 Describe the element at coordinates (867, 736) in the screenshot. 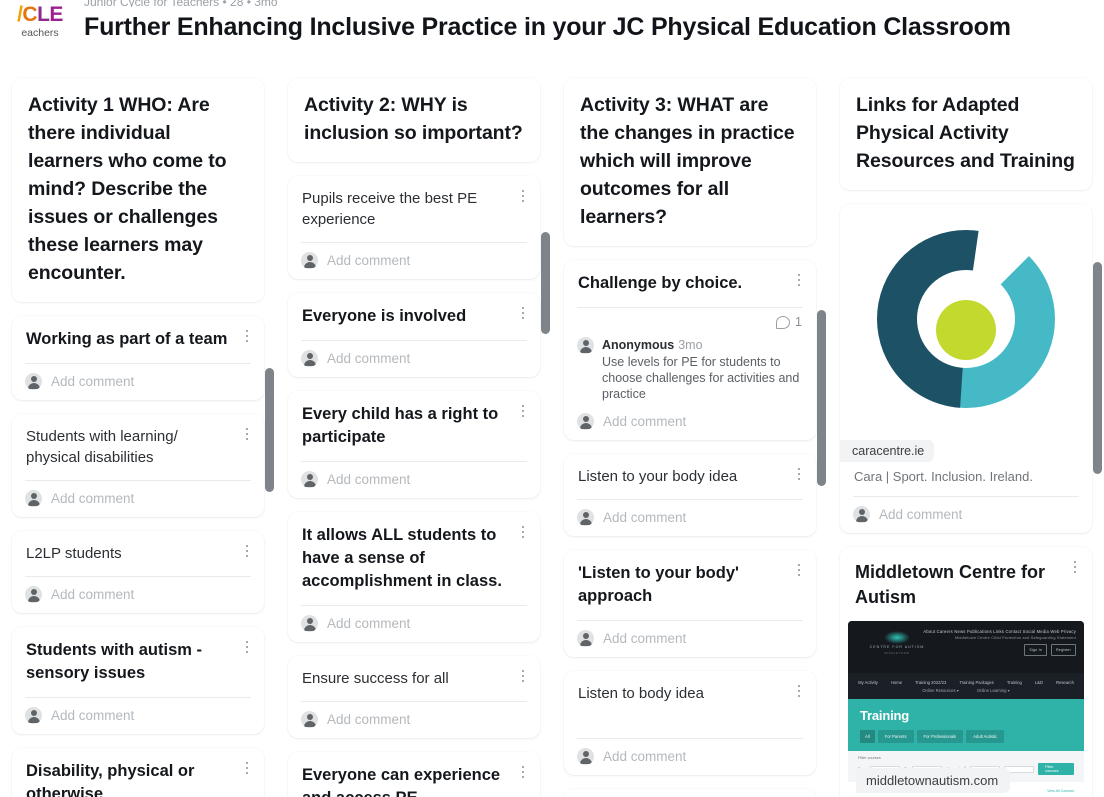

I see `hero-tab: All` at that location.